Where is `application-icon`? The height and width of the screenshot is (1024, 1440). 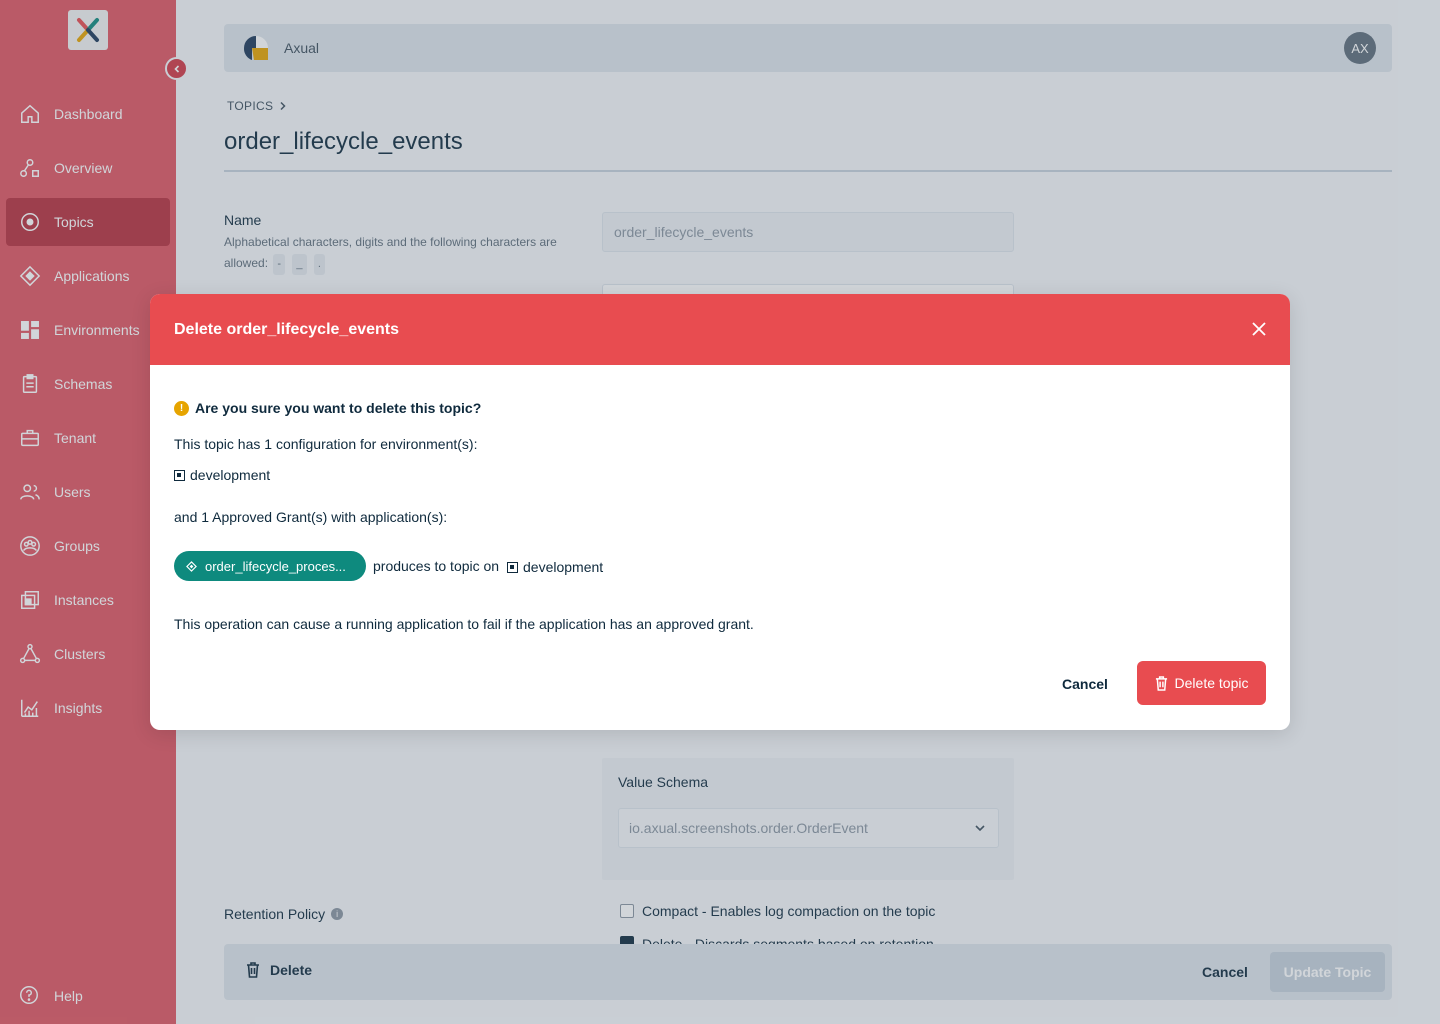
application-icon is located at coordinates (191, 566).